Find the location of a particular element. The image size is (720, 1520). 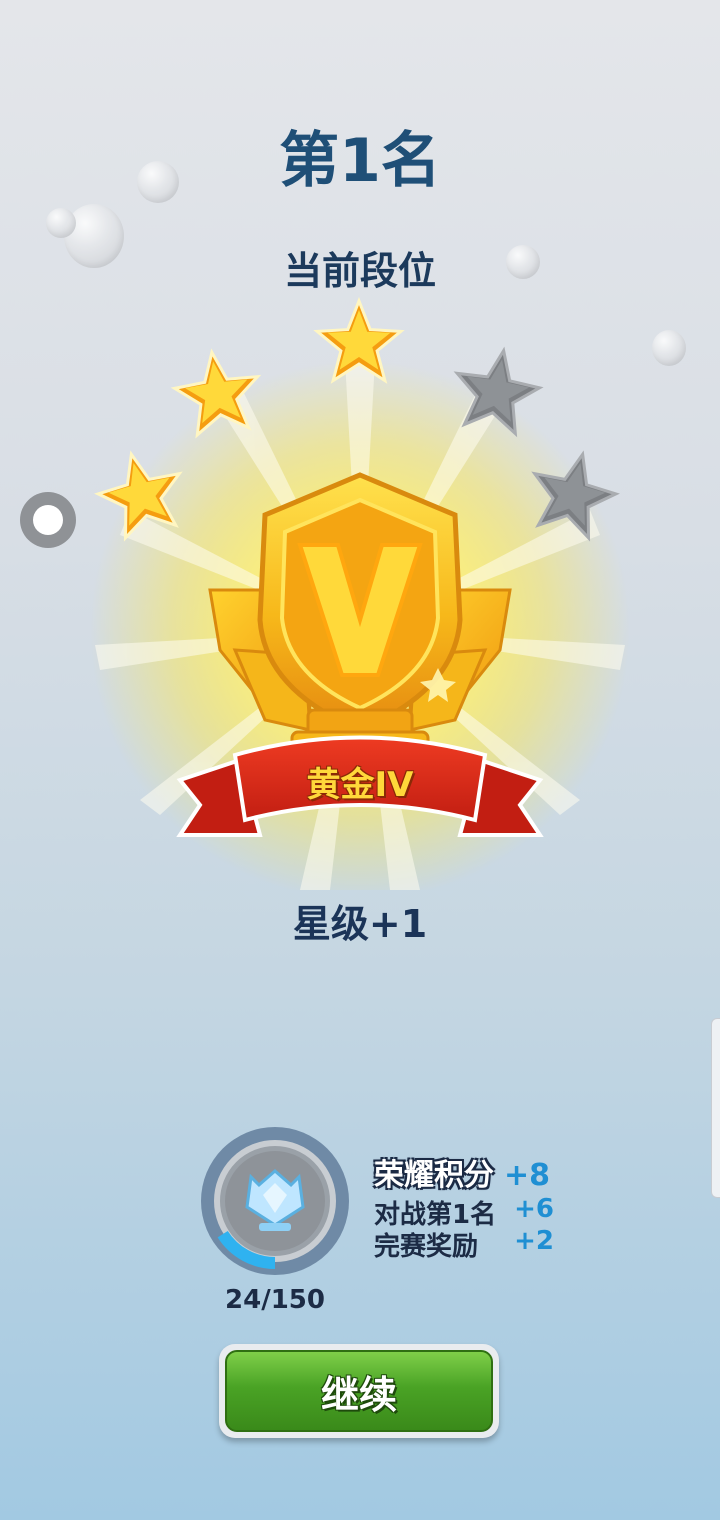

edge-drawer-handle is located at coordinates (715, 1108).